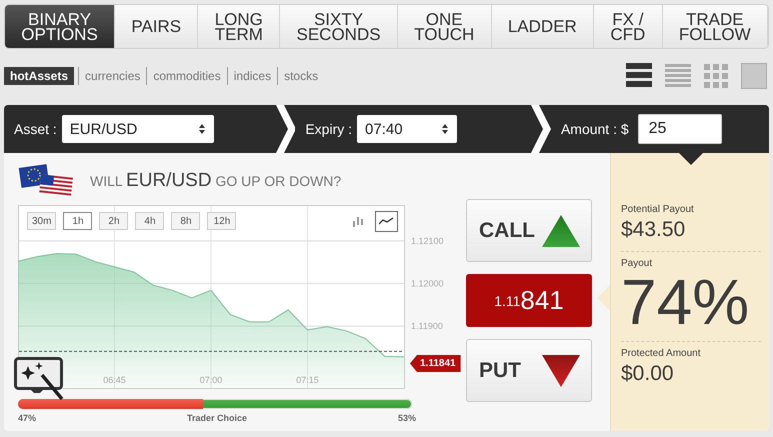 The height and width of the screenshot is (437, 773). What do you see at coordinates (529, 230) in the screenshot?
I see `call-button: CALL` at bounding box center [529, 230].